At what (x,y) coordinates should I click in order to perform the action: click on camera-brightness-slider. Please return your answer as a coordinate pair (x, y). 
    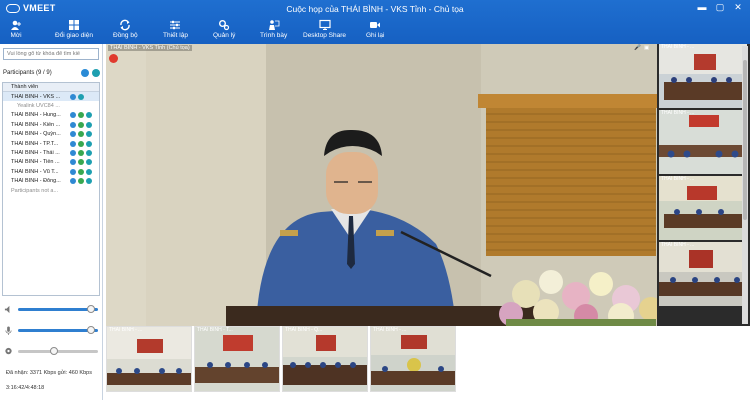
    Looking at the image, I should click on (58, 351).